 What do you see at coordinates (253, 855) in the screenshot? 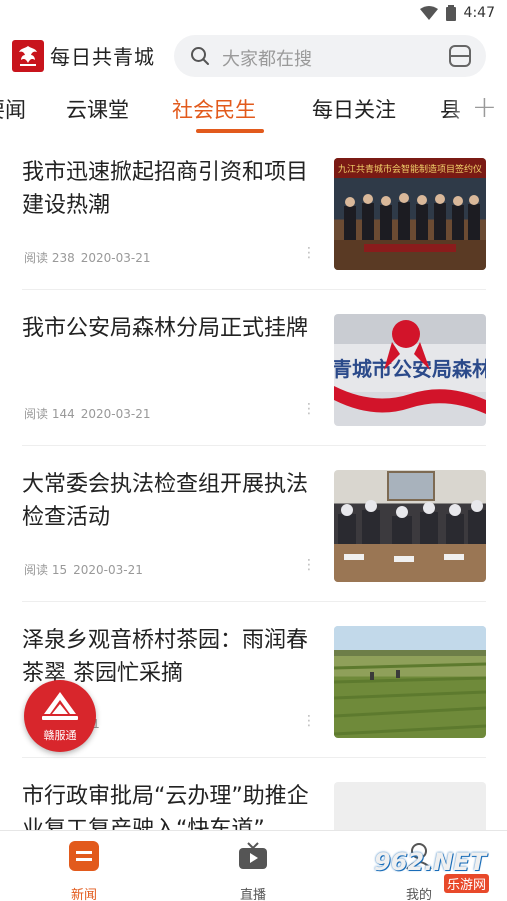
I see `tv-icon` at bounding box center [253, 855].